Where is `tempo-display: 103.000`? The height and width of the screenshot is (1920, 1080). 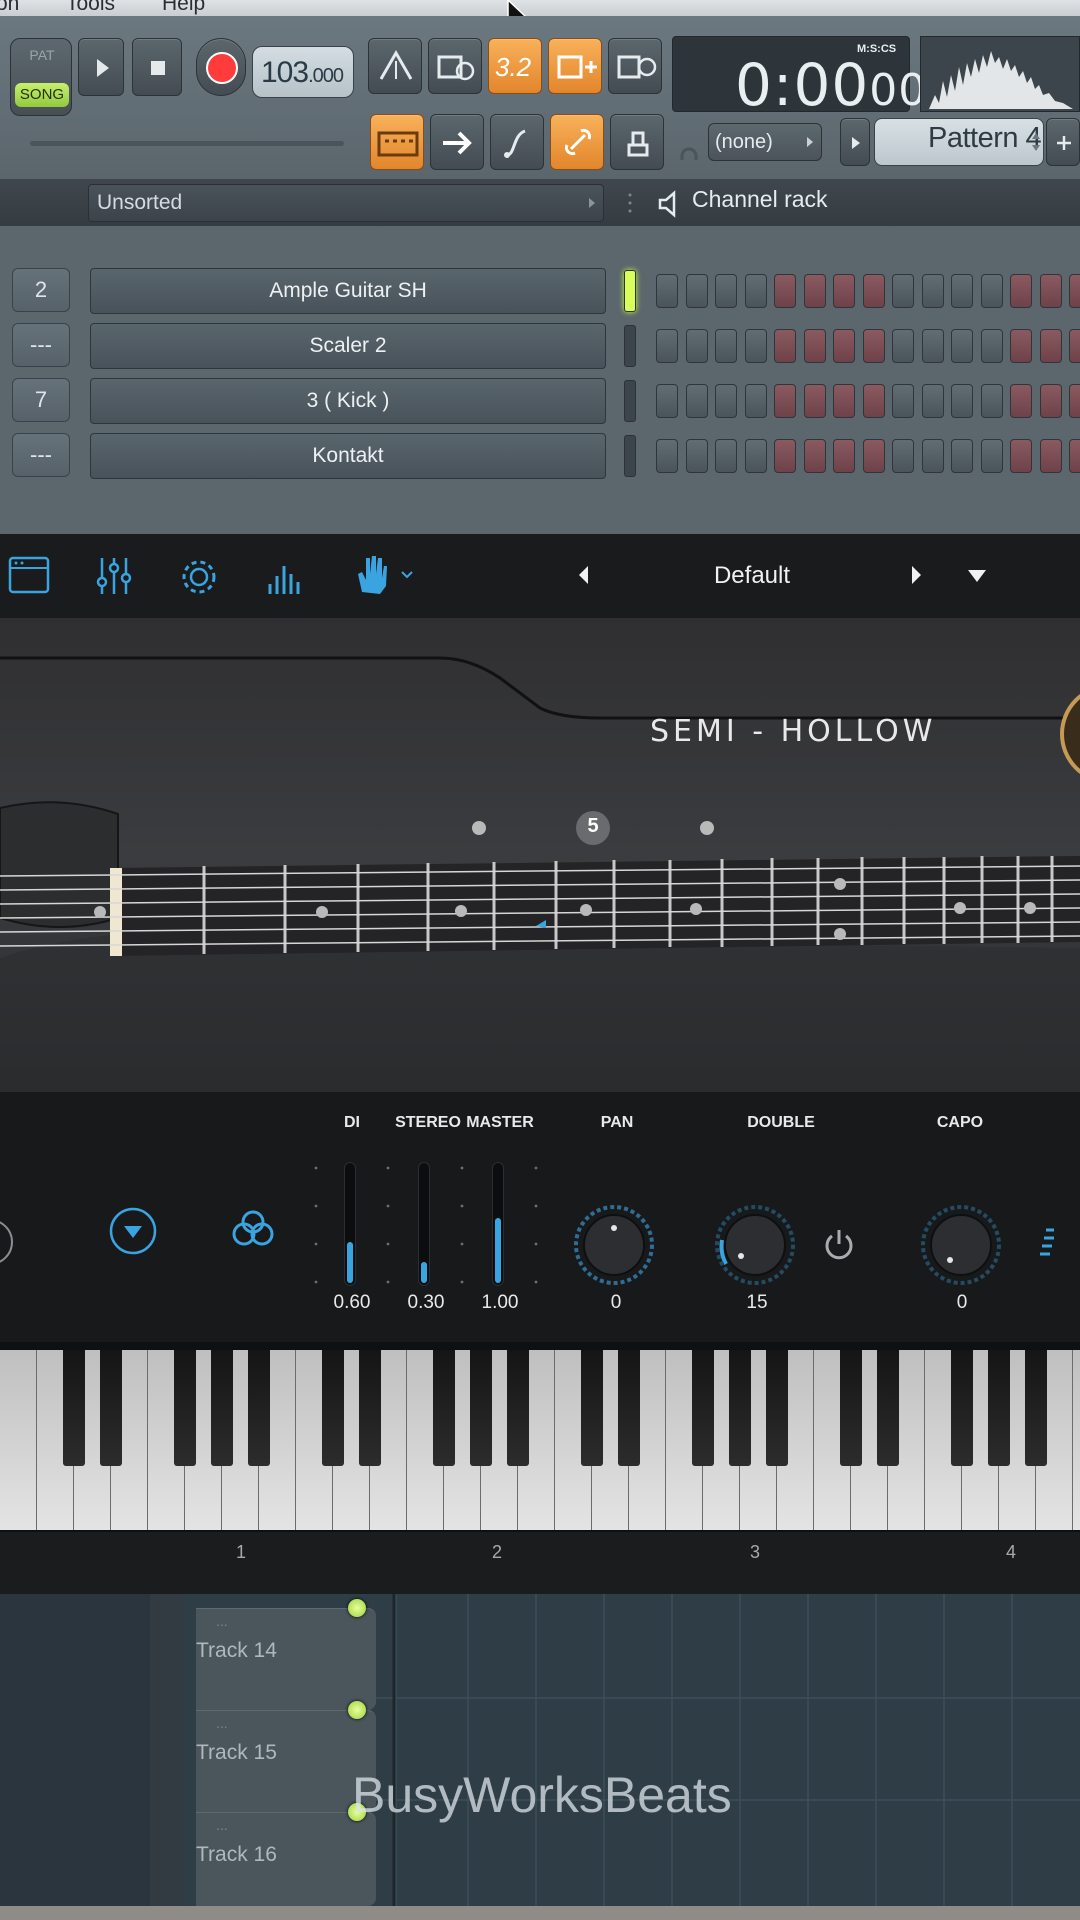
tempo-display: 103.000 is located at coordinates (303, 72).